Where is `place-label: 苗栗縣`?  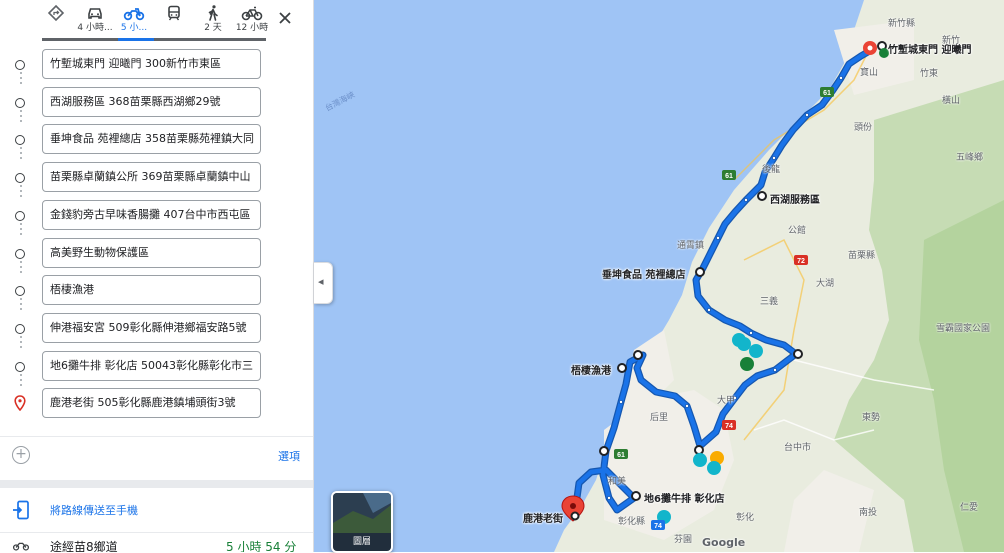 place-label: 苗栗縣 is located at coordinates (862, 256).